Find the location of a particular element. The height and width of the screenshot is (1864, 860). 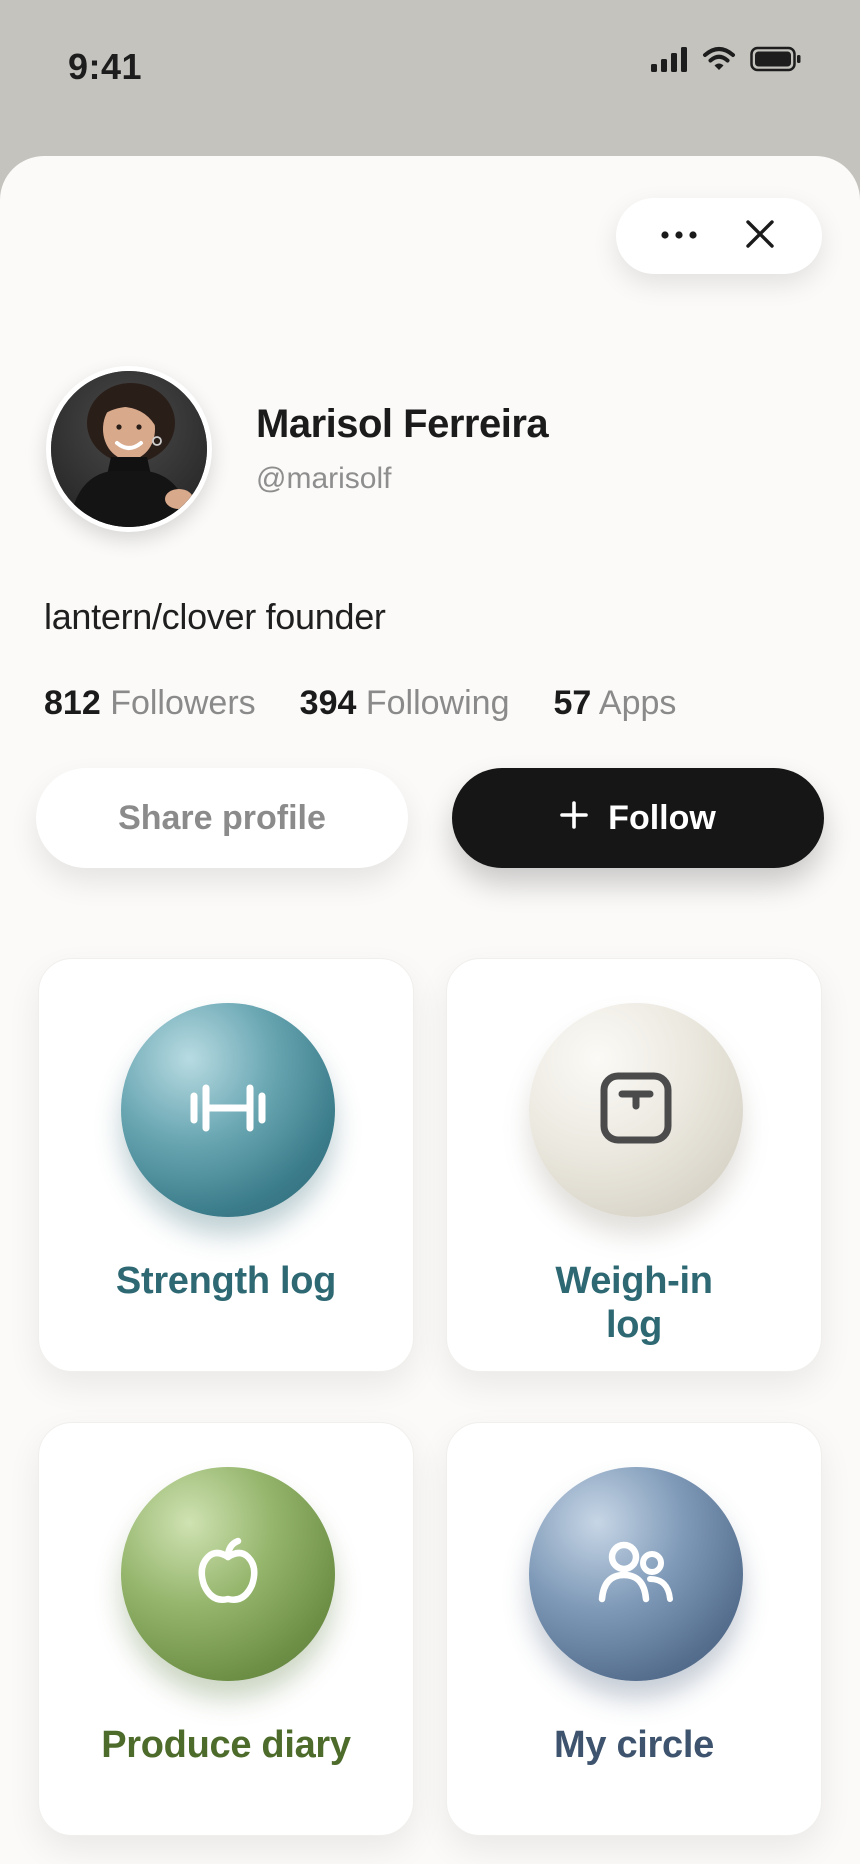

dumbbell-icon is located at coordinates (228, 1110).